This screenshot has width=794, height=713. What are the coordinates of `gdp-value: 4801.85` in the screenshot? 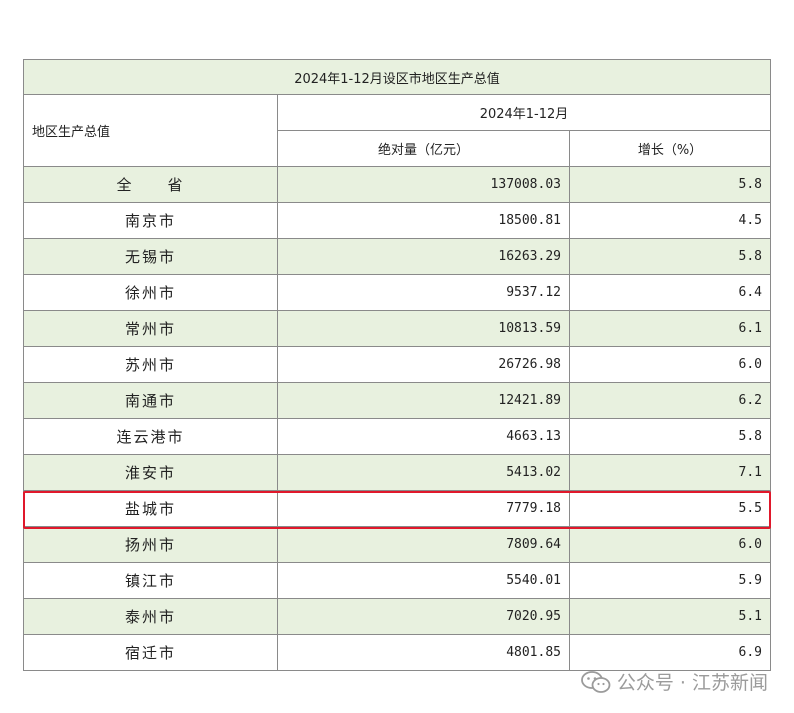 It's located at (423, 652).